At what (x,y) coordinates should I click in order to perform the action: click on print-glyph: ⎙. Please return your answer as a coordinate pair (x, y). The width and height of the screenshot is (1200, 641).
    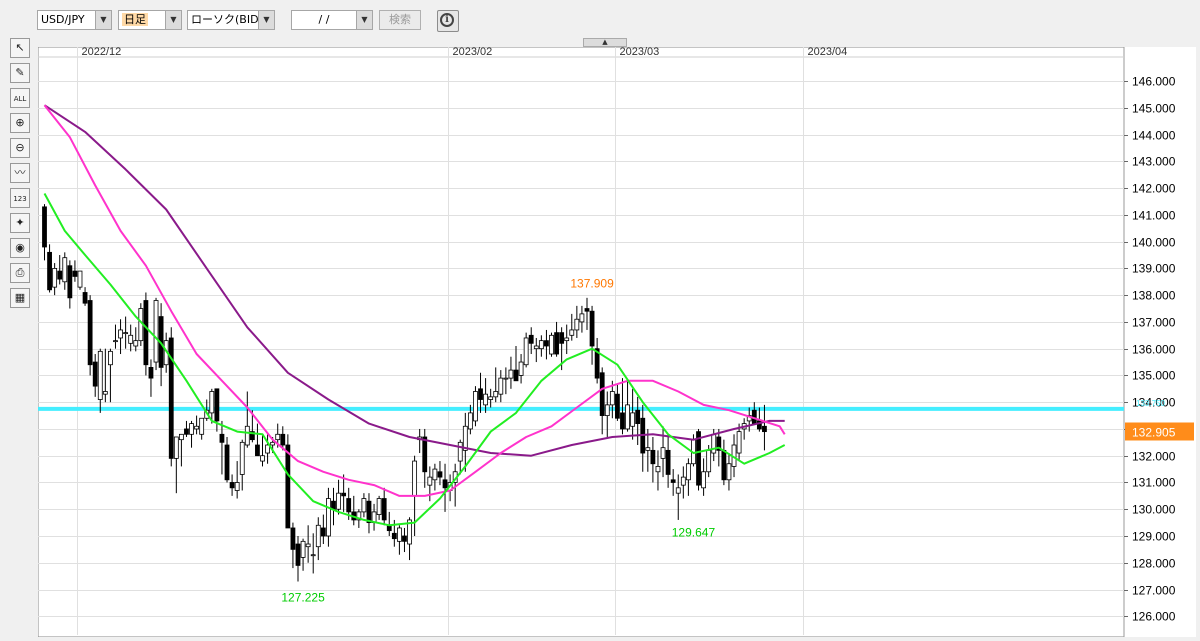
    Looking at the image, I should click on (20, 272).